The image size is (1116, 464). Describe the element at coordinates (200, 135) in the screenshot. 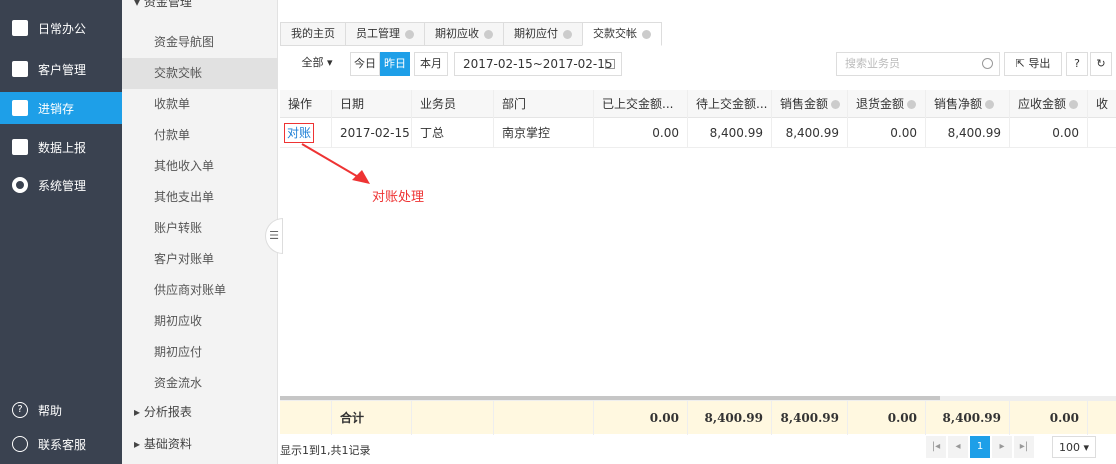

I see `submenu-item: 付款单` at that location.